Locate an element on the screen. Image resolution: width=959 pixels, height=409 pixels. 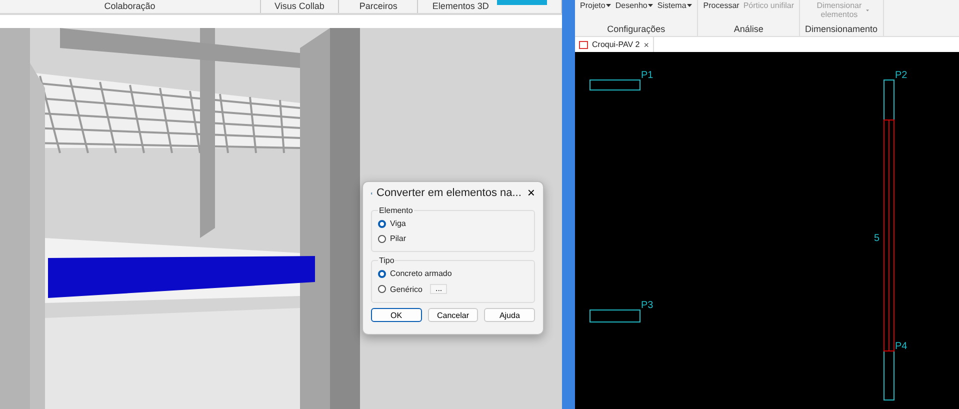
dialog-button: Cancelar is located at coordinates (453, 315).